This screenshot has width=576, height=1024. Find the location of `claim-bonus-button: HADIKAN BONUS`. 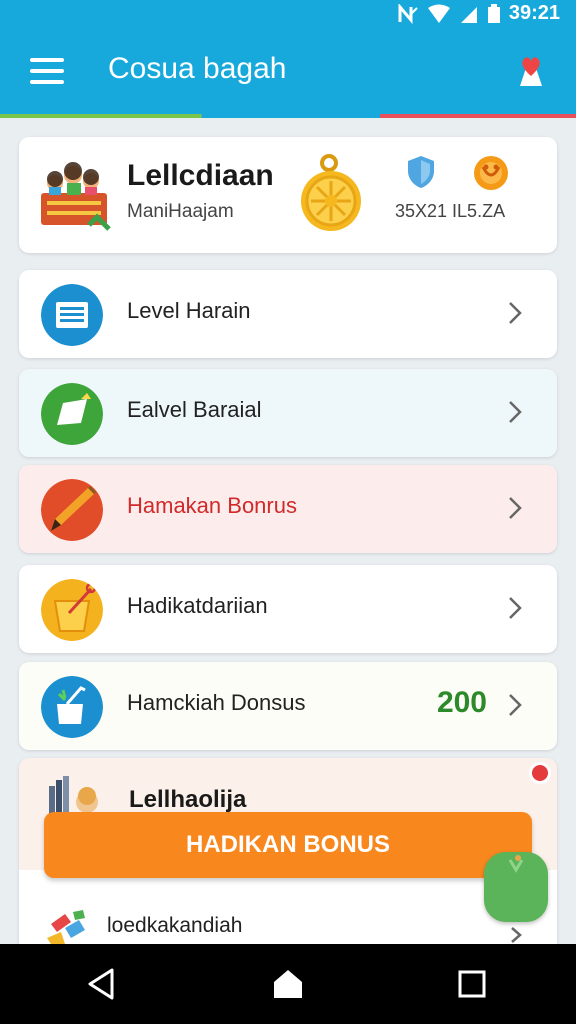

claim-bonus-button: HADIKAN BONUS is located at coordinates (288, 845).